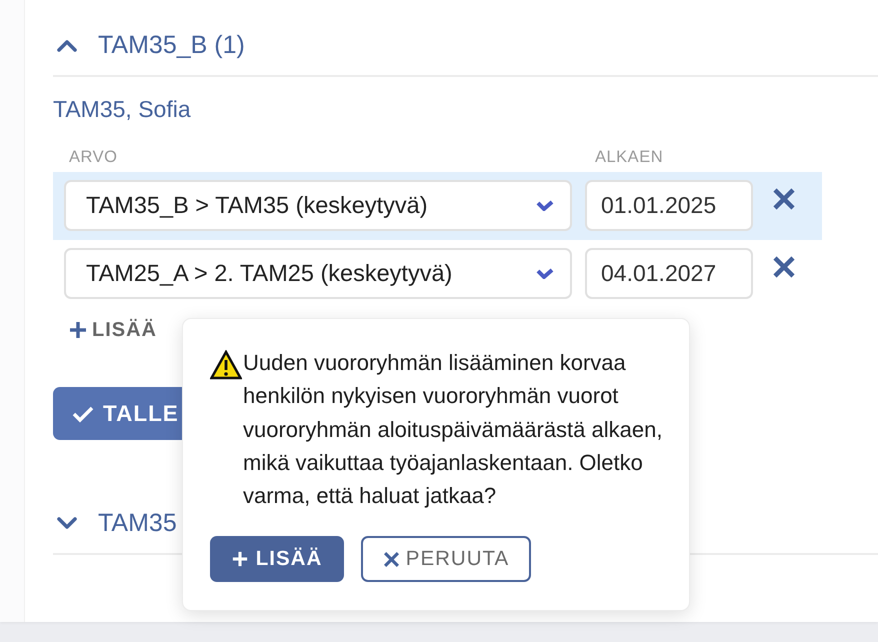 This screenshot has width=878, height=642. What do you see at coordinates (277, 559) in the screenshot?
I see `confirm-button: LISÄÄ` at bounding box center [277, 559].